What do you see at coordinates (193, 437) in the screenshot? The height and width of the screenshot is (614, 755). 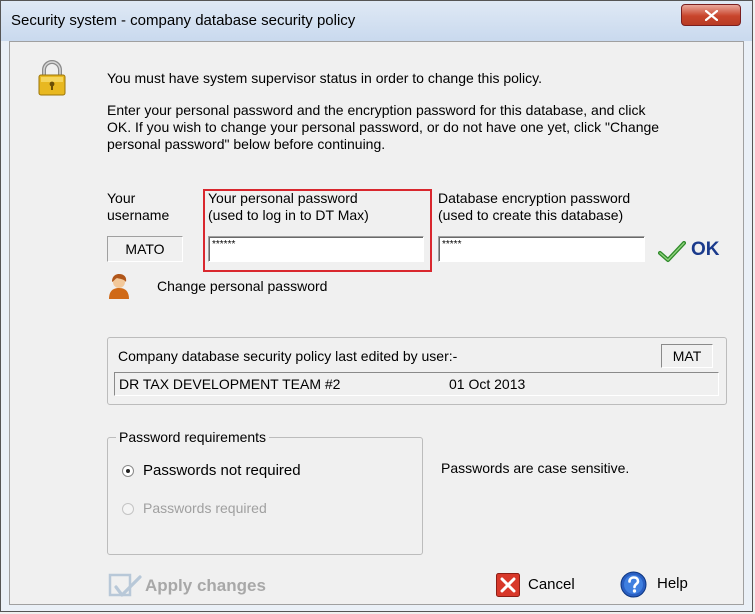 I see `password-requirements-label: Password requirements` at bounding box center [193, 437].